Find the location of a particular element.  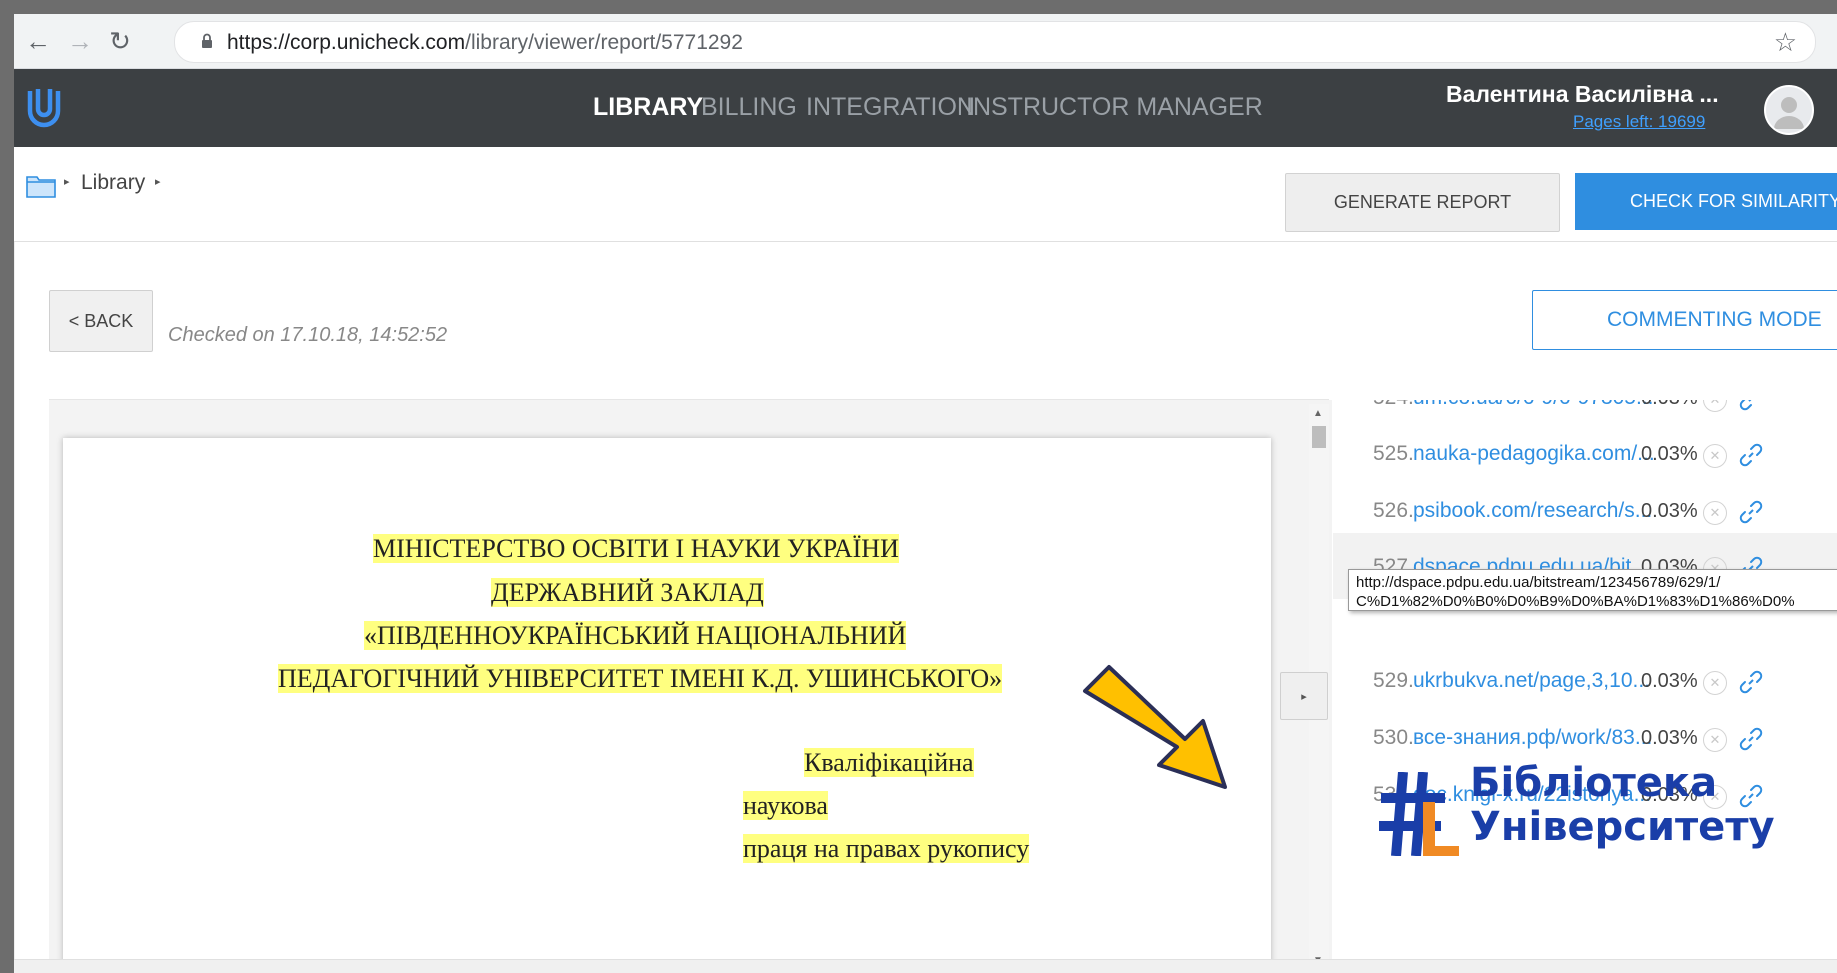

url-path: /library/viewer/report/5771292 is located at coordinates (604, 42).